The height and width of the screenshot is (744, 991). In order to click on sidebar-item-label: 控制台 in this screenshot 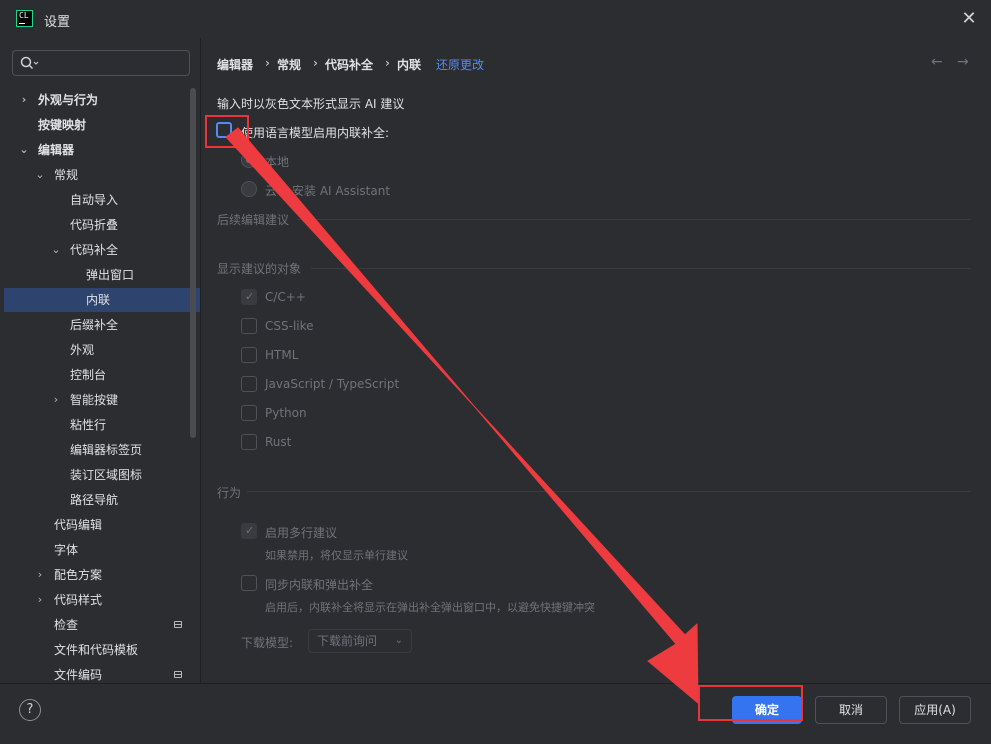, I will do `click(88, 375)`.